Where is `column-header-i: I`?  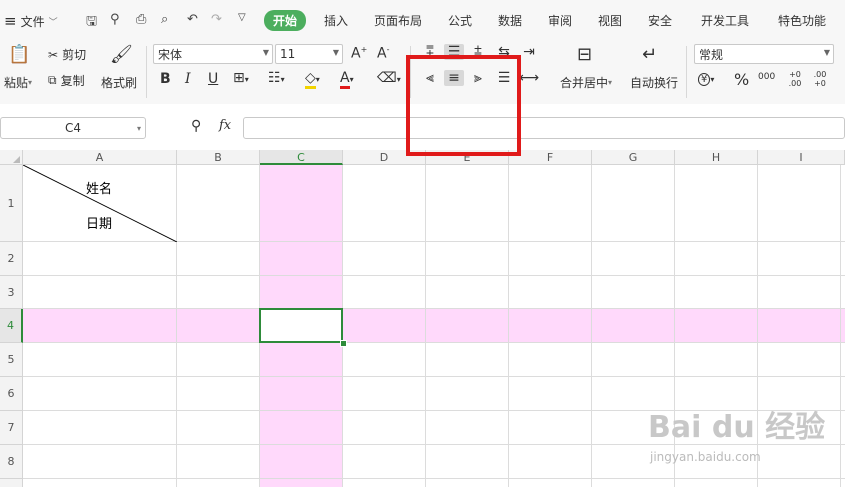
column-header-i: I is located at coordinates (801, 157).